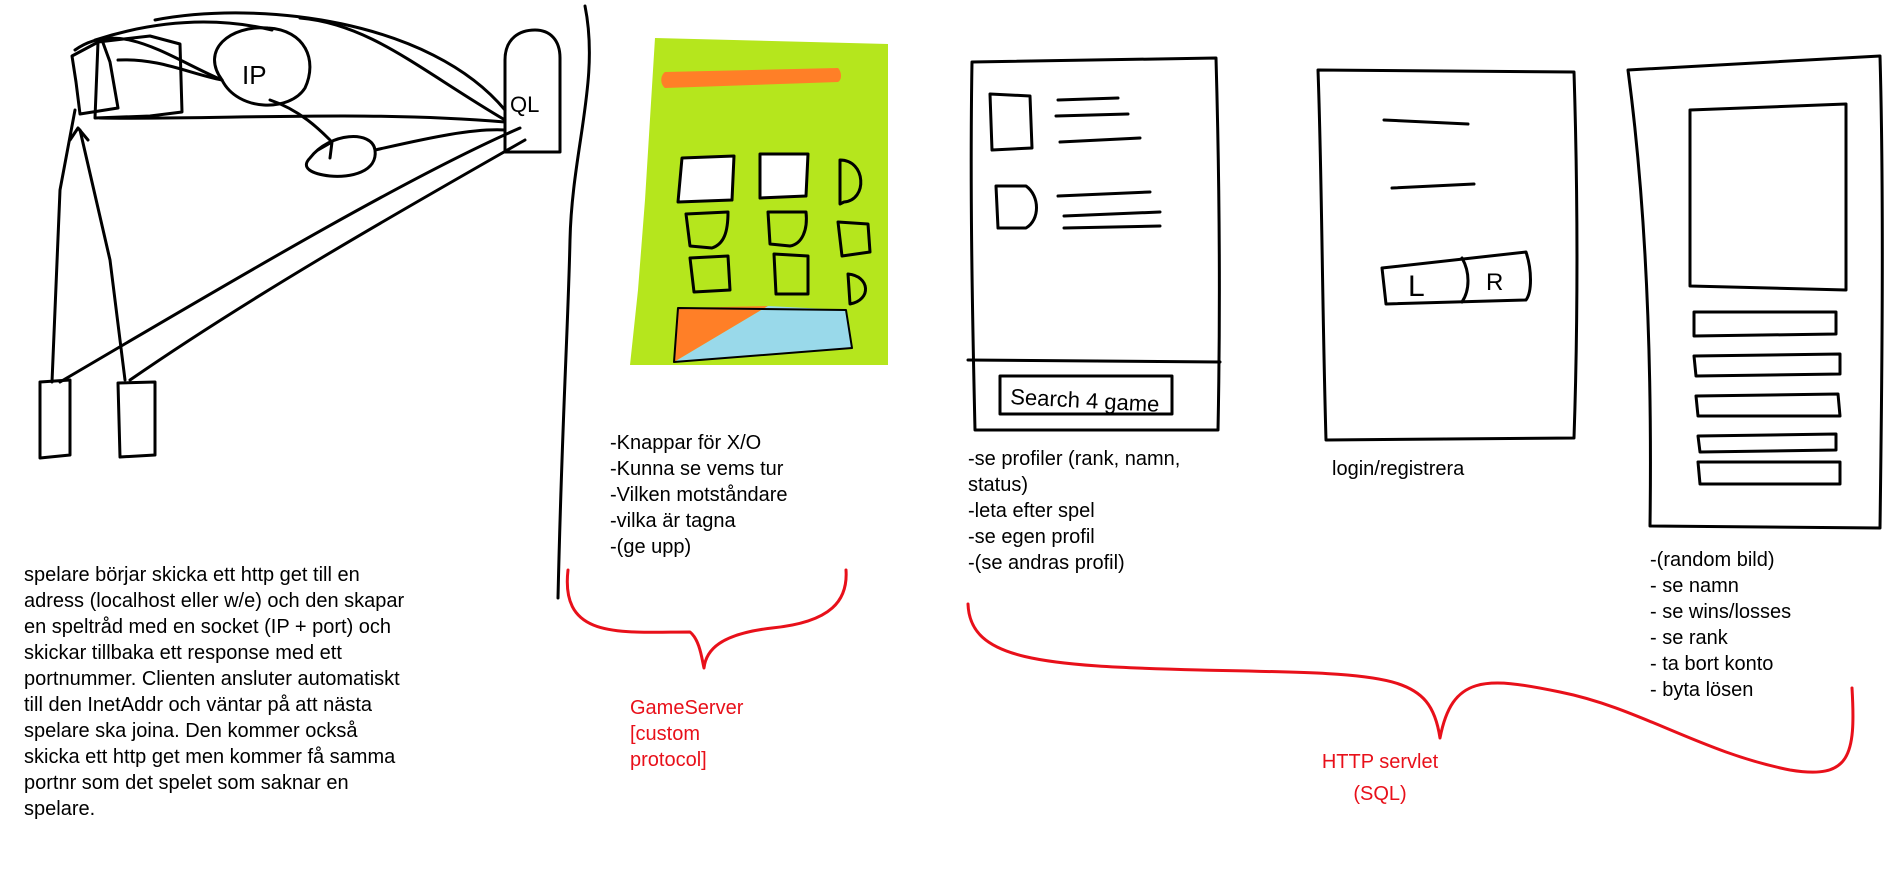  I want to click on client-lifeline-mid, so click(102, 255).